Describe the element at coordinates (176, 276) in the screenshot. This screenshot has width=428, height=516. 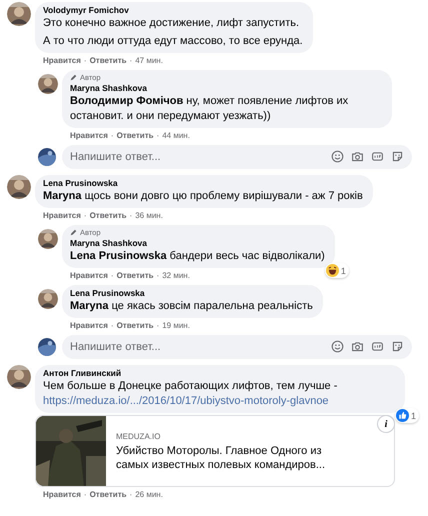
I see `timestamp: 32 мин.` at that location.